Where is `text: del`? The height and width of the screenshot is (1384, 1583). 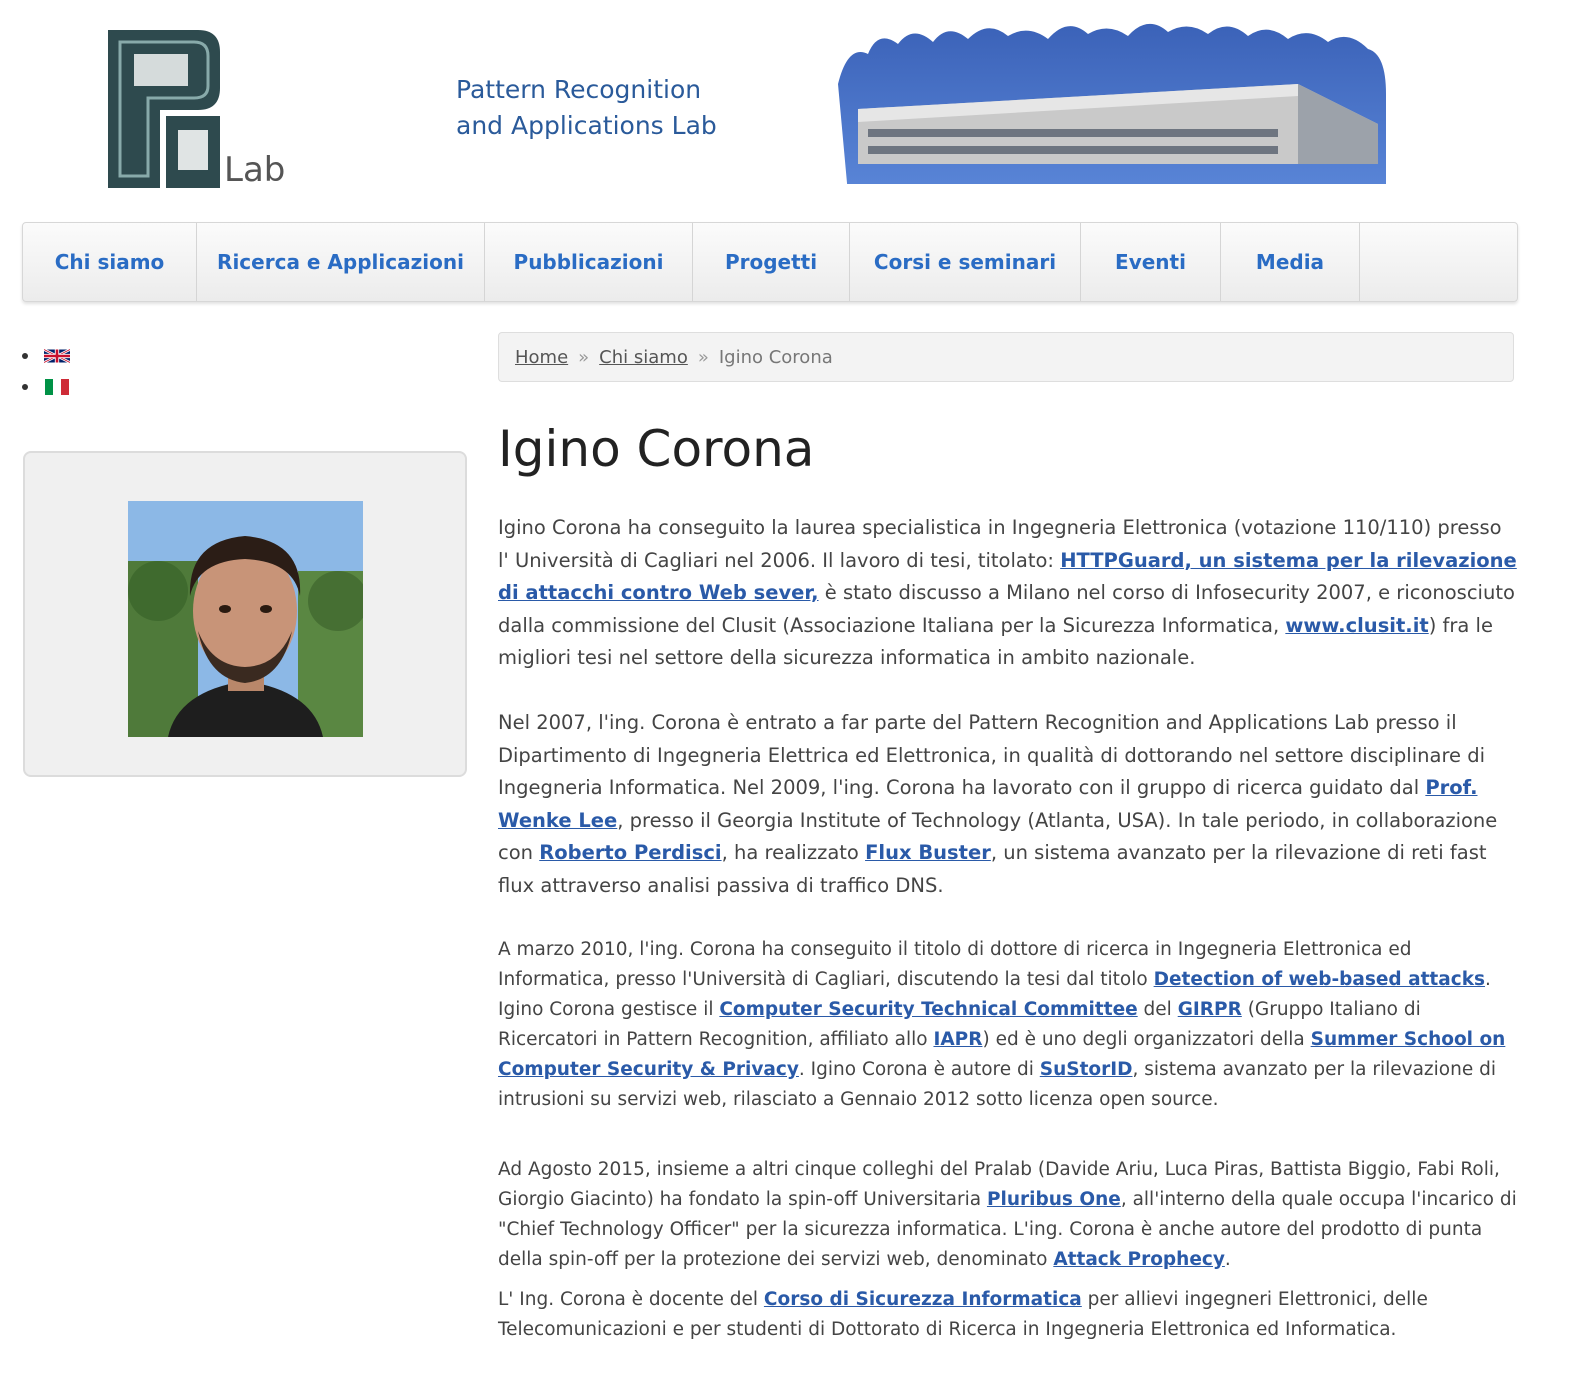 text: del is located at coordinates (1157, 1009).